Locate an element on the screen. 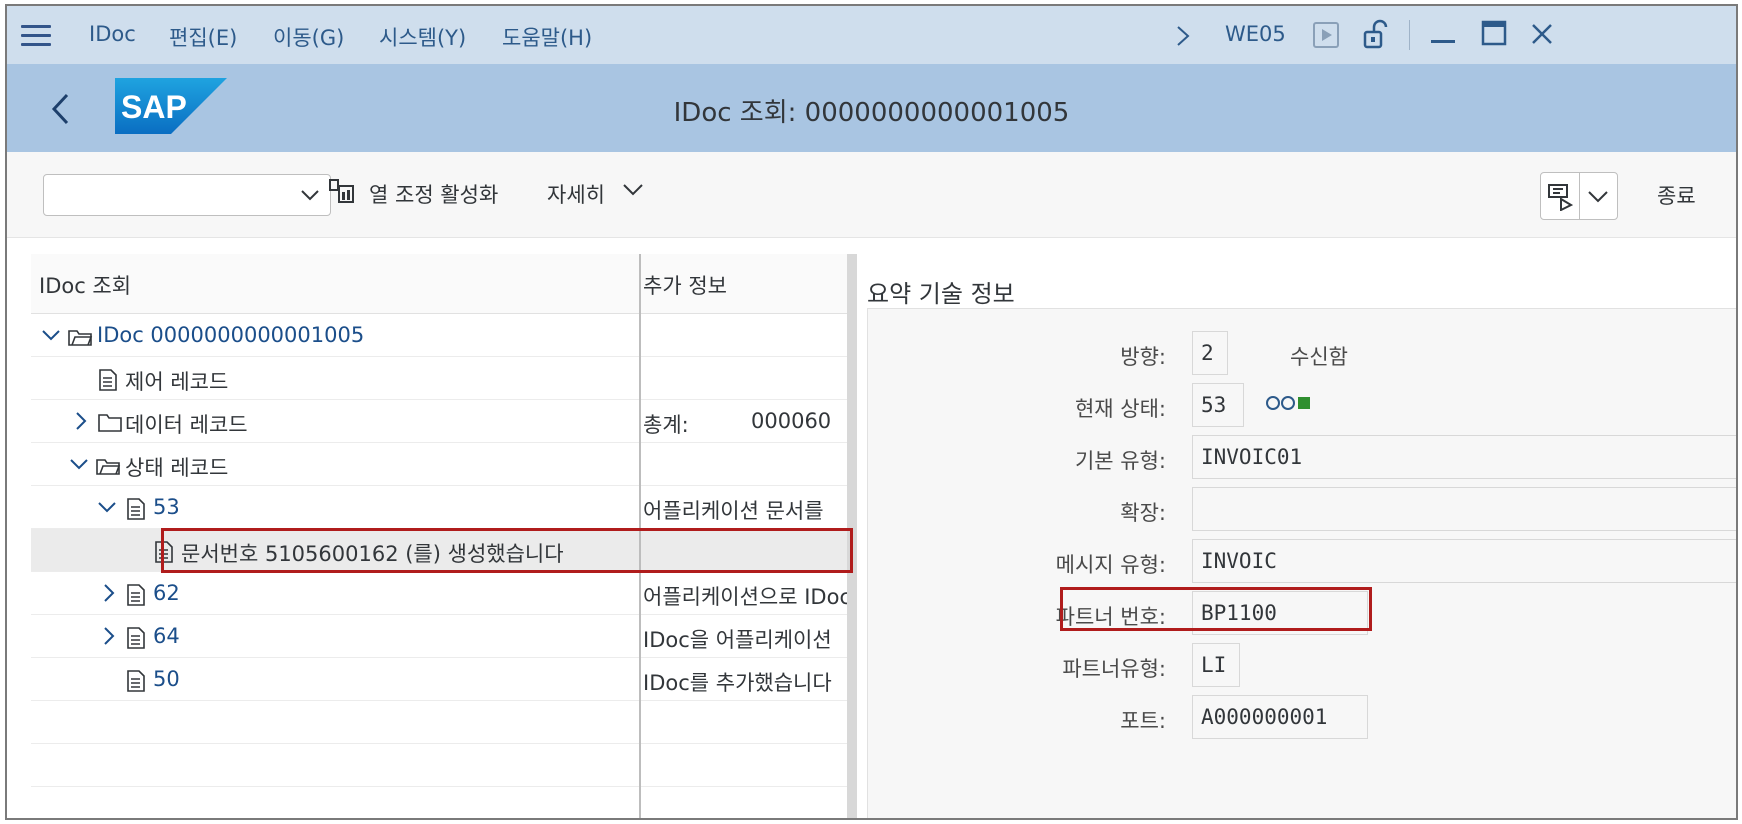 This screenshot has height=824, width=1742. highlight-box-partner is located at coordinates (1216, 609).